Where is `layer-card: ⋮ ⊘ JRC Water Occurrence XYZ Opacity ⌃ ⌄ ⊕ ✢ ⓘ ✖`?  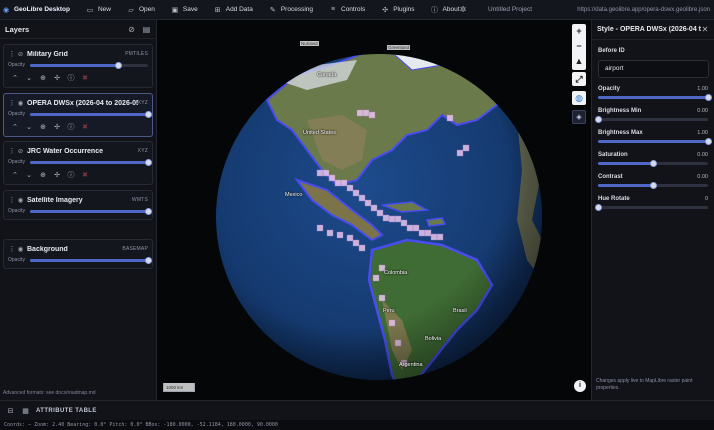
layer-card: ⋮ ⊘ JRC Water Occurrence XYZ Opacity ⌃ ⌄ ⊕ ✢ ⓘ ✖ is located at coordinates (78, 163).